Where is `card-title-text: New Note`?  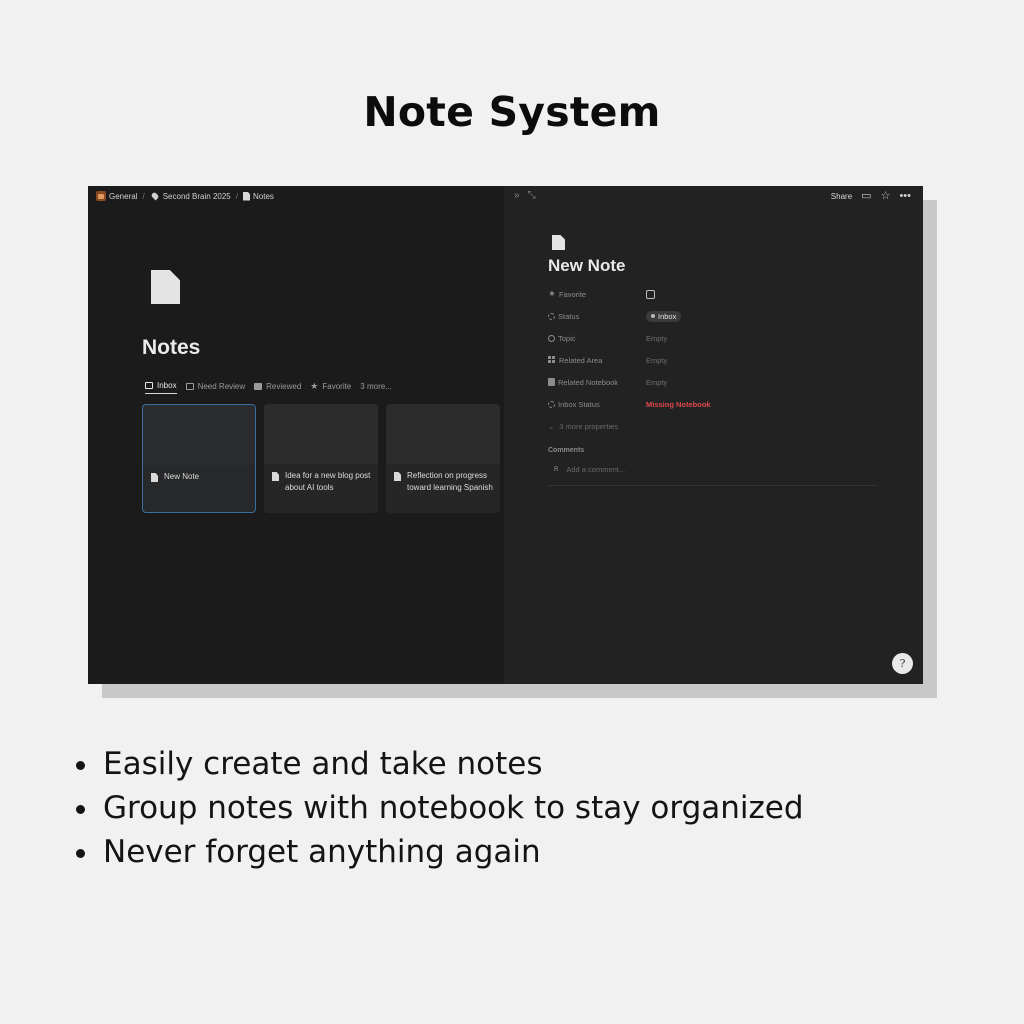 card-title-text: New Note is located at coordinates (182, 476).